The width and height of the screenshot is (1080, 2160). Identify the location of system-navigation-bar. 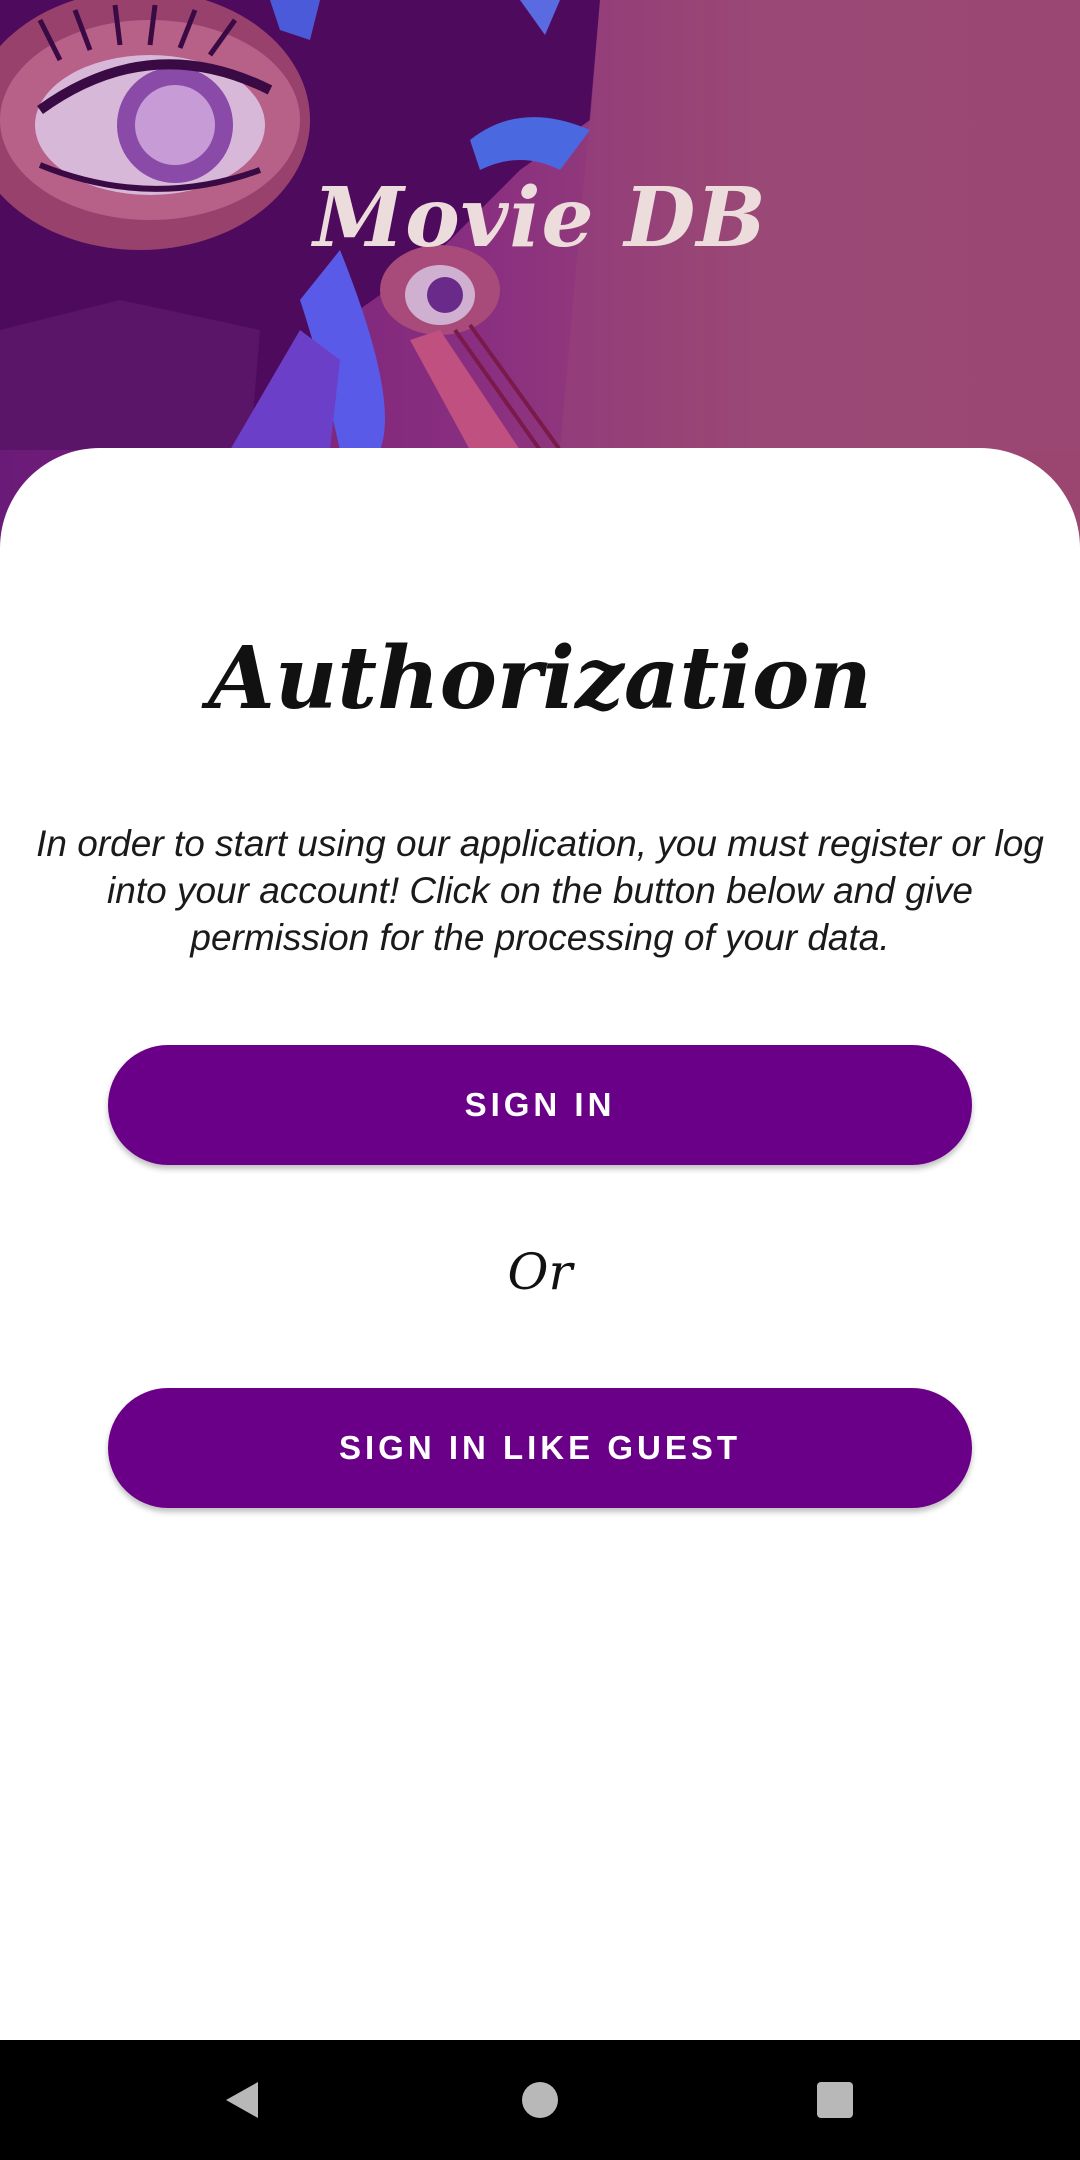
(540, 2100).